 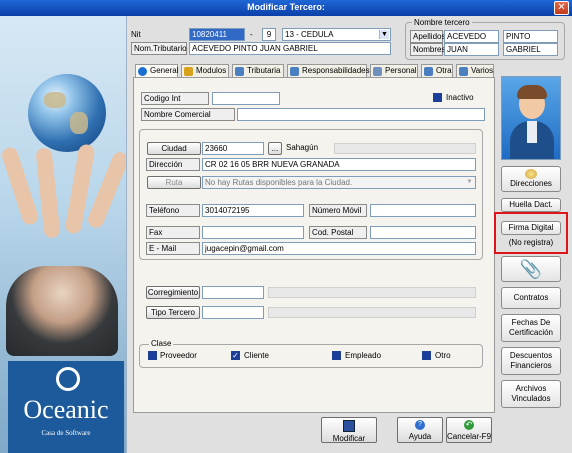 What do you see at coordinates (269, 34) in the screenshot?
I see `dv-input: 9` at bounding box center [269, 34].